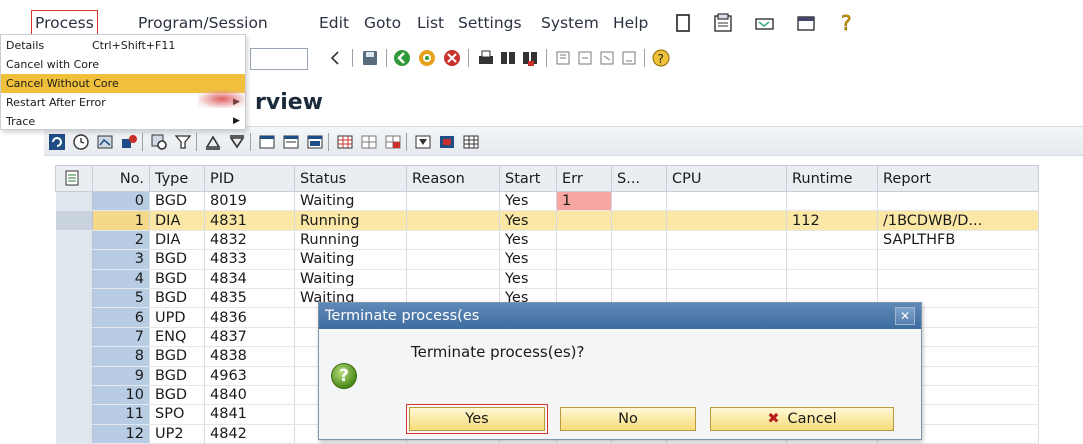 The width and height of the screenshot is (1083, 444). I want to click on find-next-icon, so click(530, 58).